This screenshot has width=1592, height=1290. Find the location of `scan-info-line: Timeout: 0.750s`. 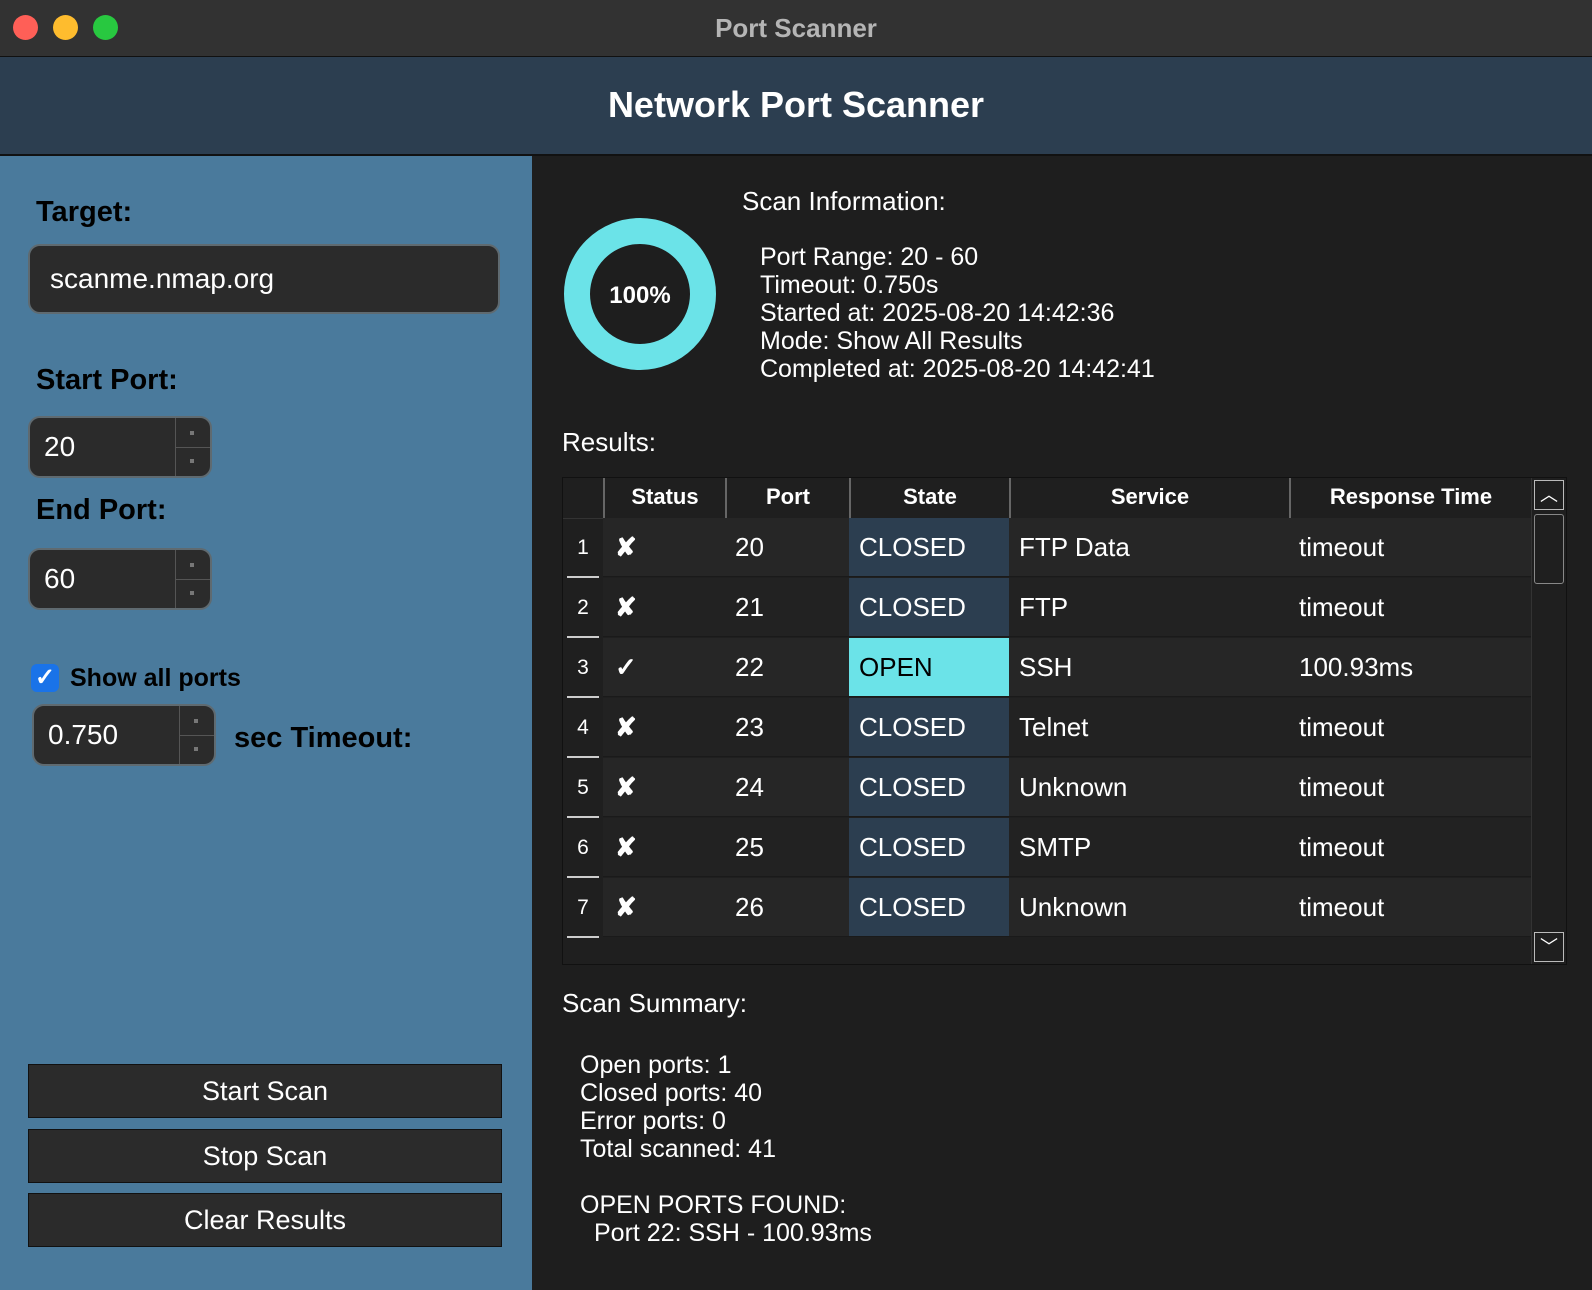

scan-info-line: Timeout: 0.750s is located at coordinates (849, 285).